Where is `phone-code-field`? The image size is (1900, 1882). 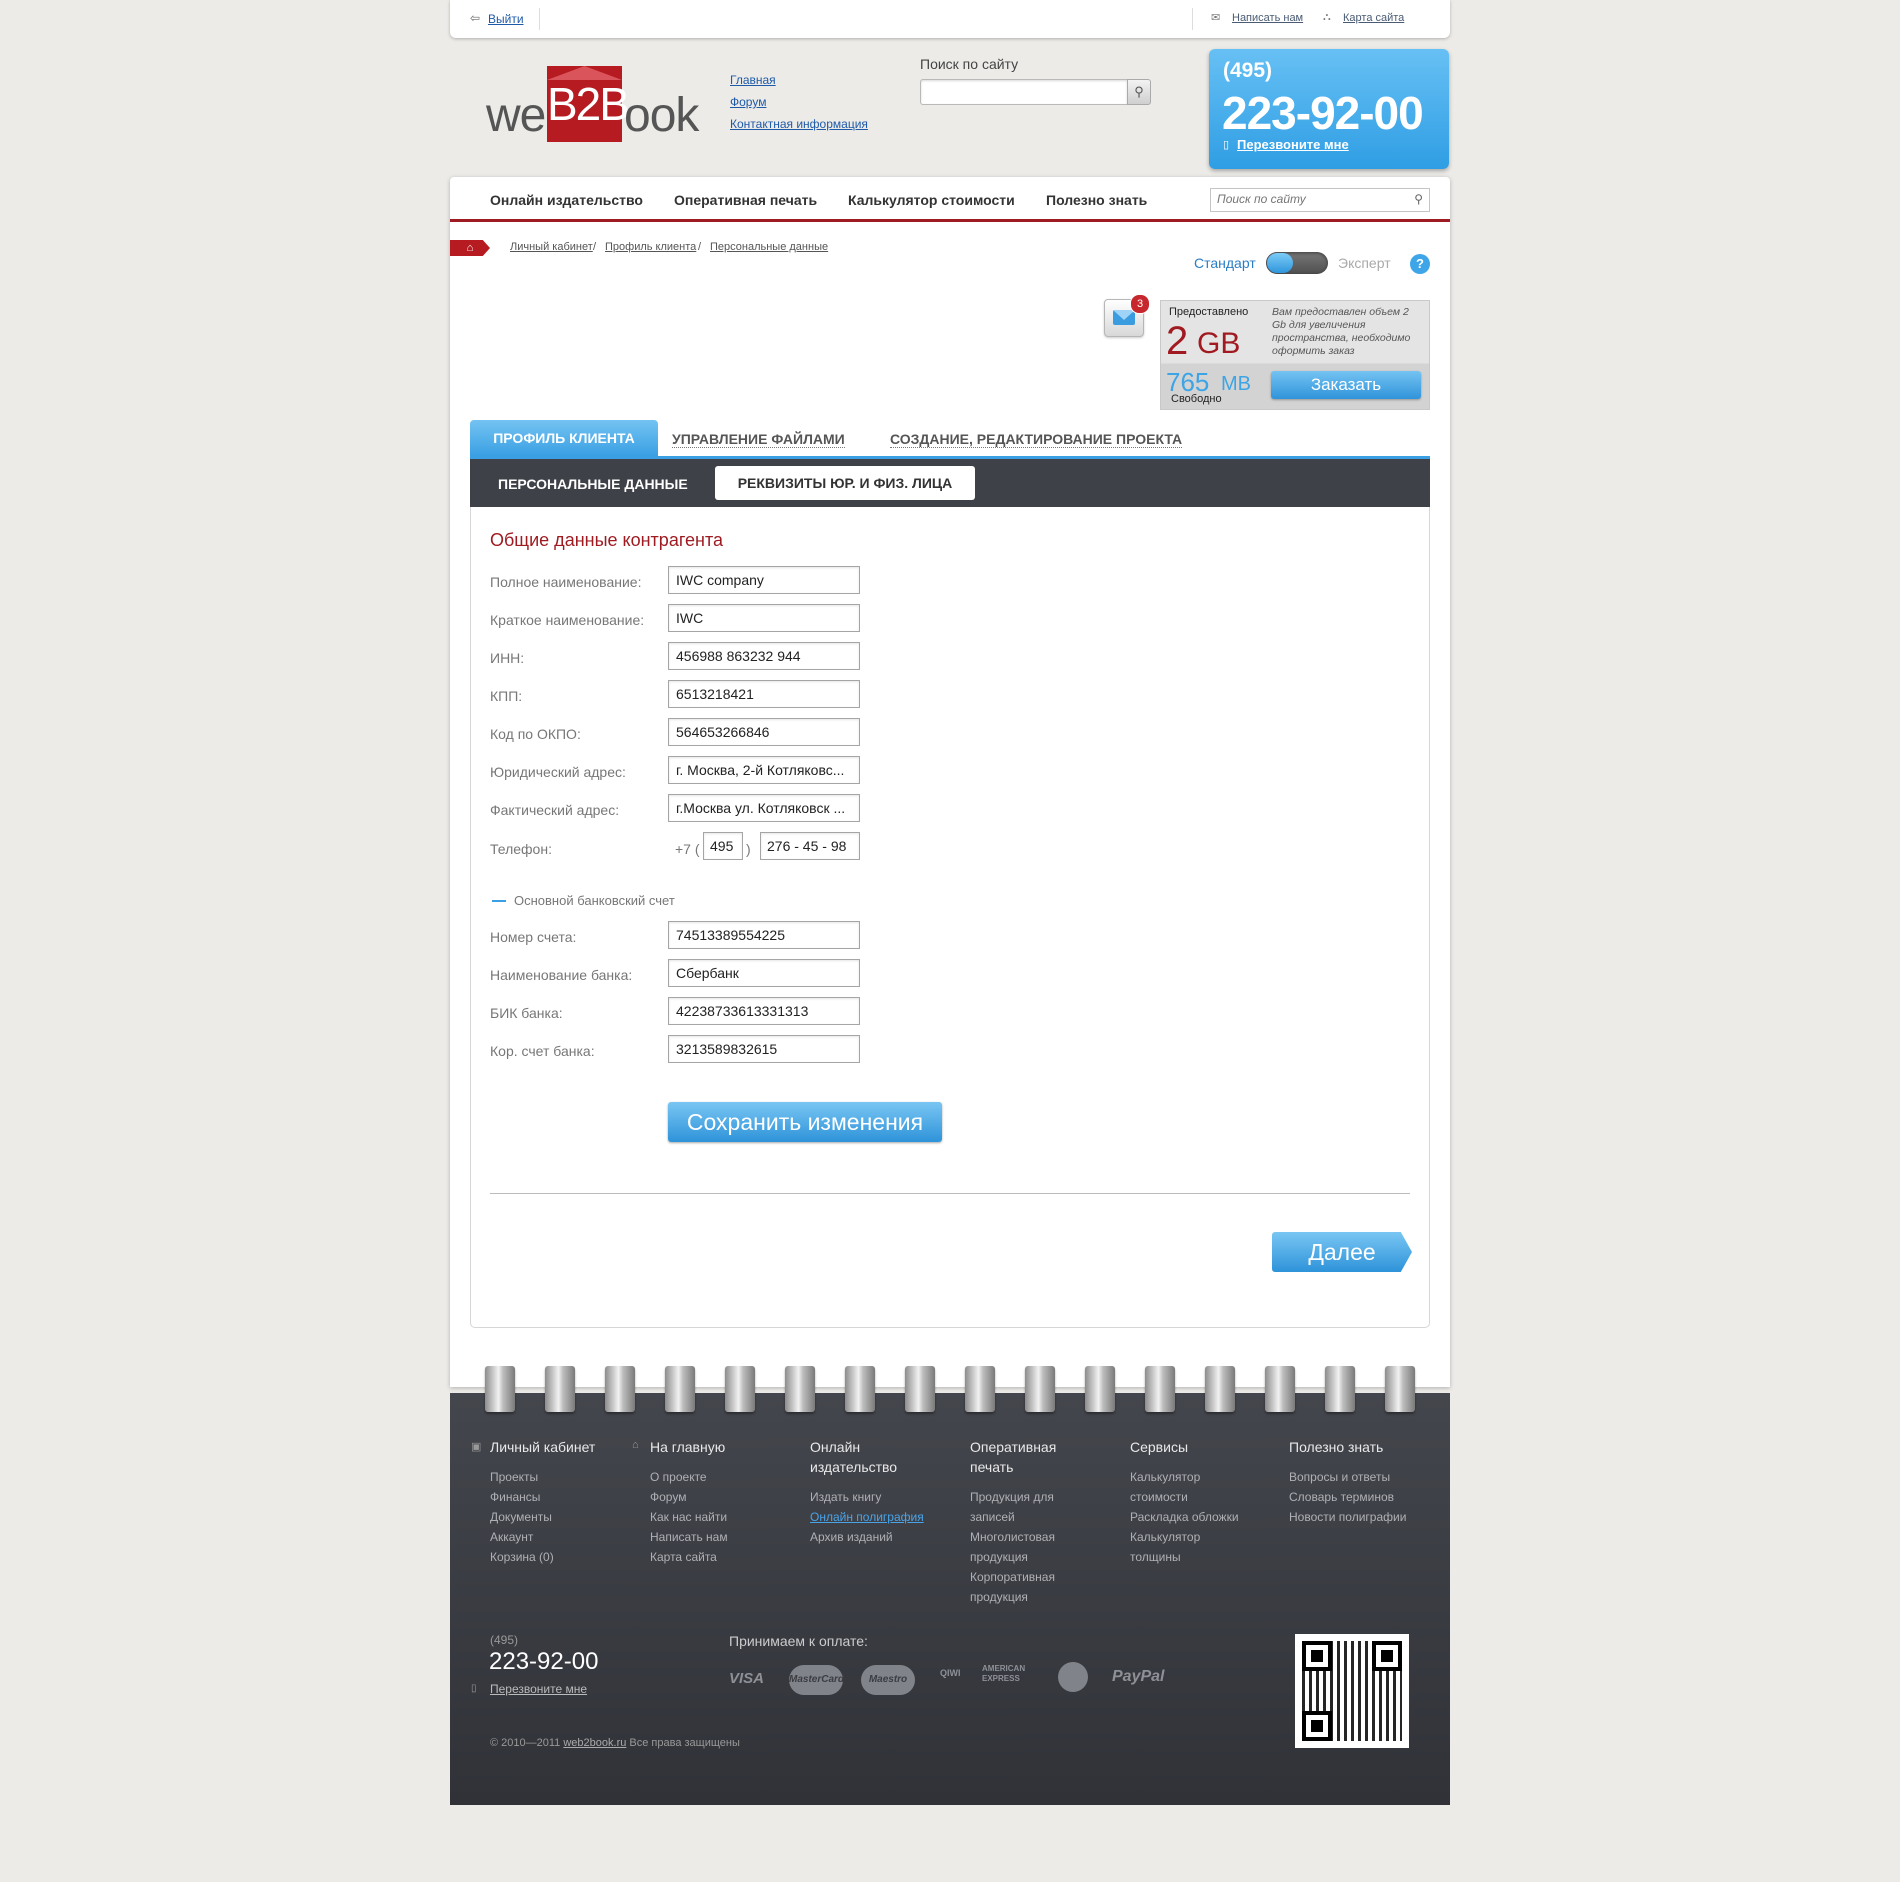
phone-code-field is located at coordinates (723, 846).